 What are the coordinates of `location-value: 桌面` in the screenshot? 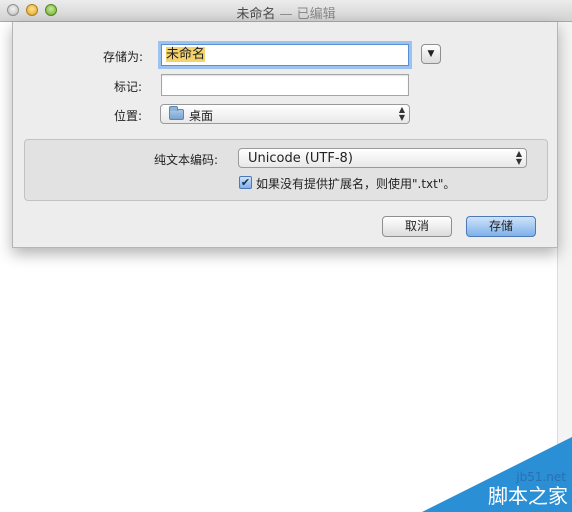 It's located at (201, 116).